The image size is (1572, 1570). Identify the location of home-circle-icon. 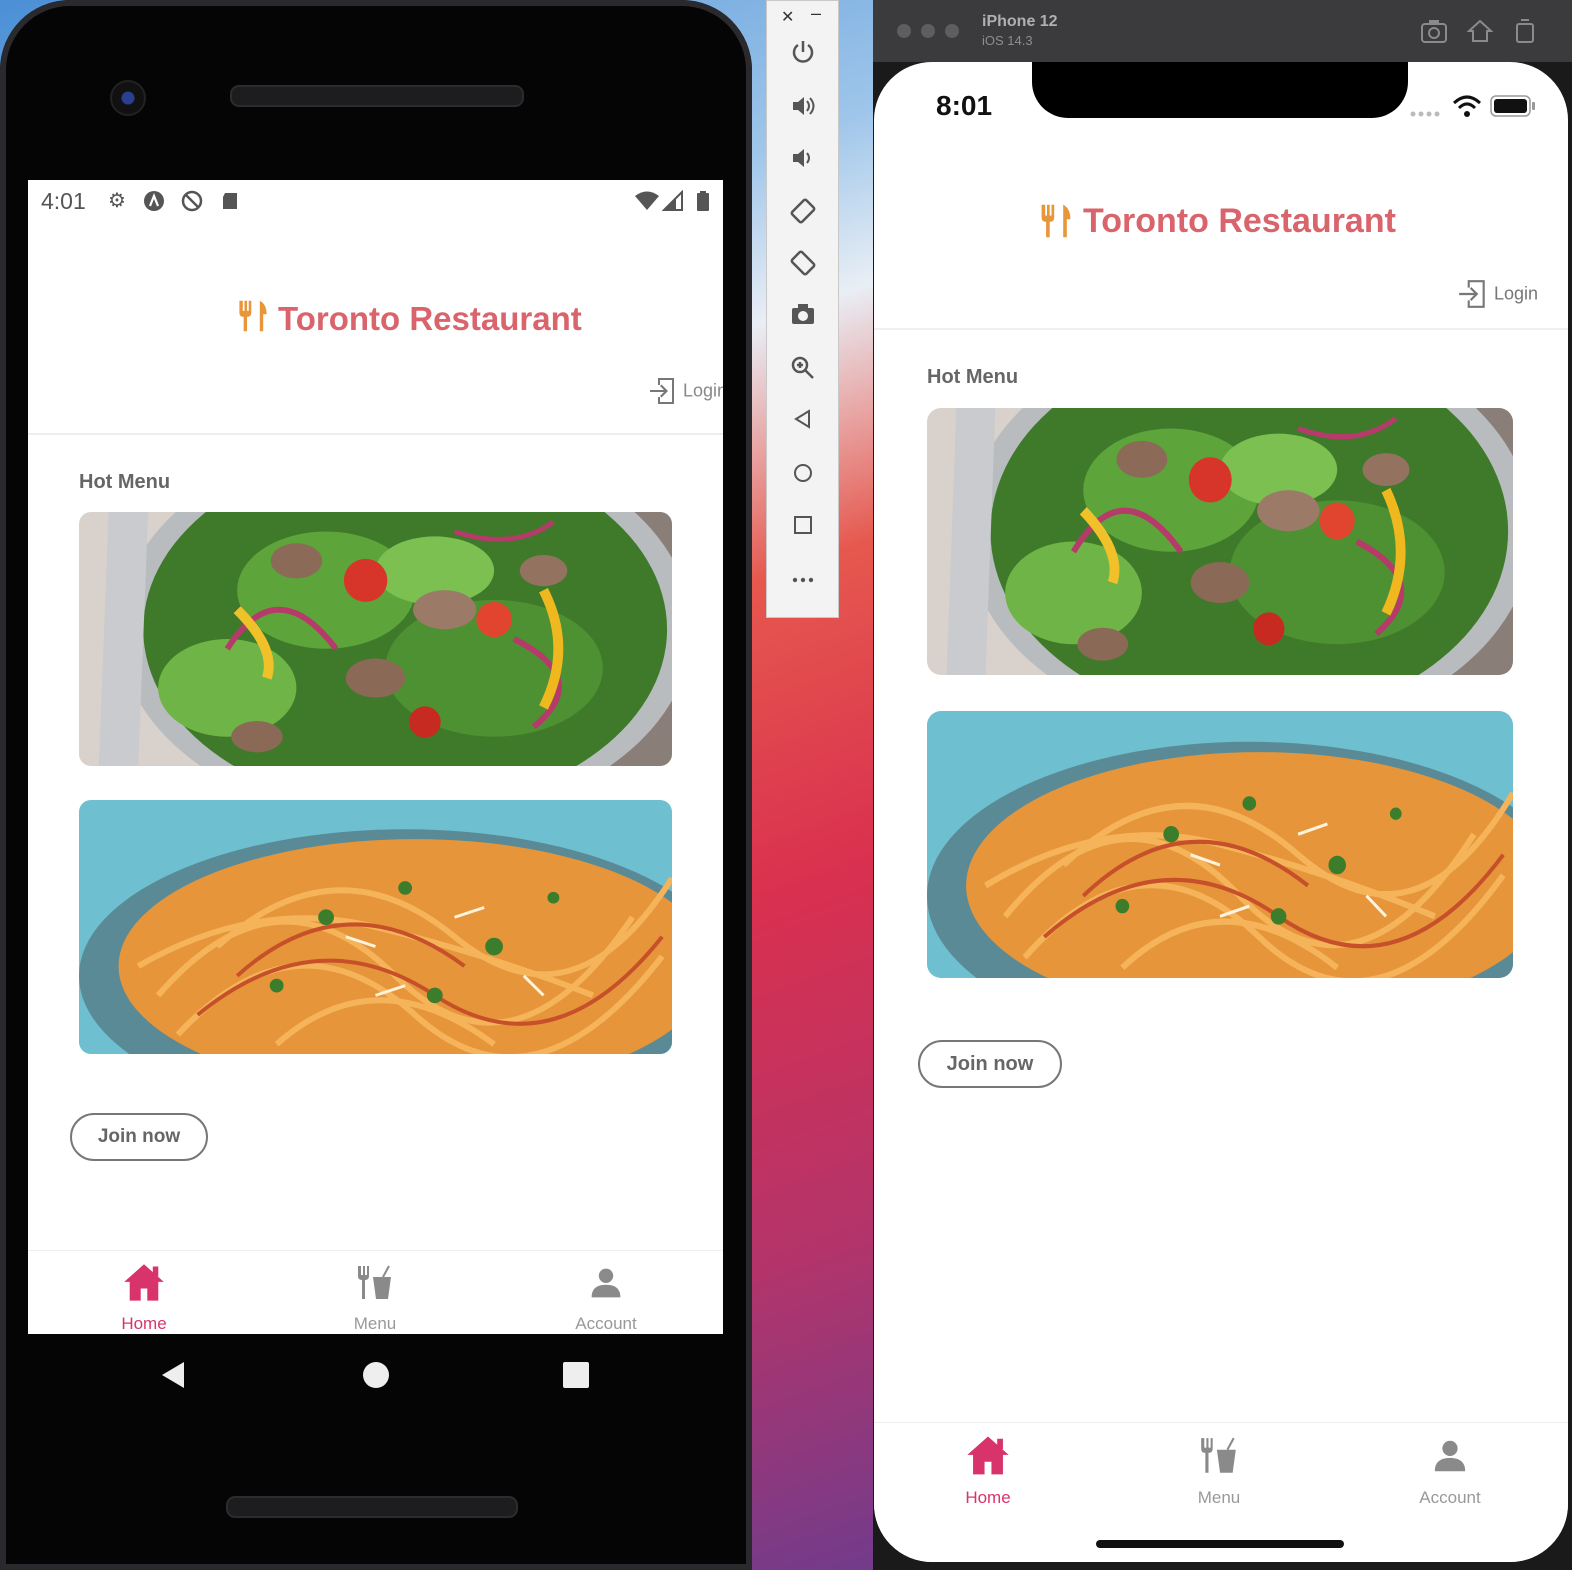
(802, 481).